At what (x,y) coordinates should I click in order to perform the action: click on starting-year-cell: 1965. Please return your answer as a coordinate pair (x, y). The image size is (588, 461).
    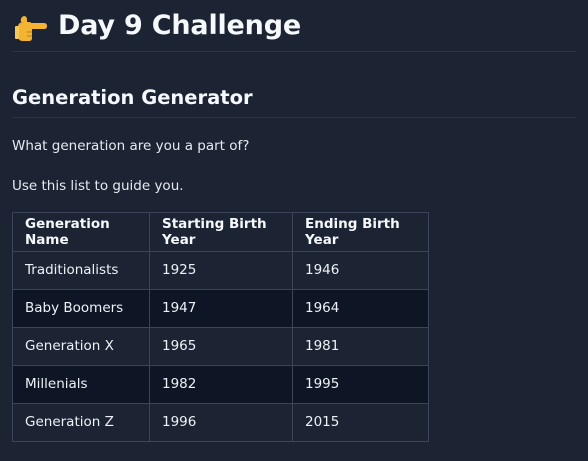
    Looking at the image, I should click on (221, 346).